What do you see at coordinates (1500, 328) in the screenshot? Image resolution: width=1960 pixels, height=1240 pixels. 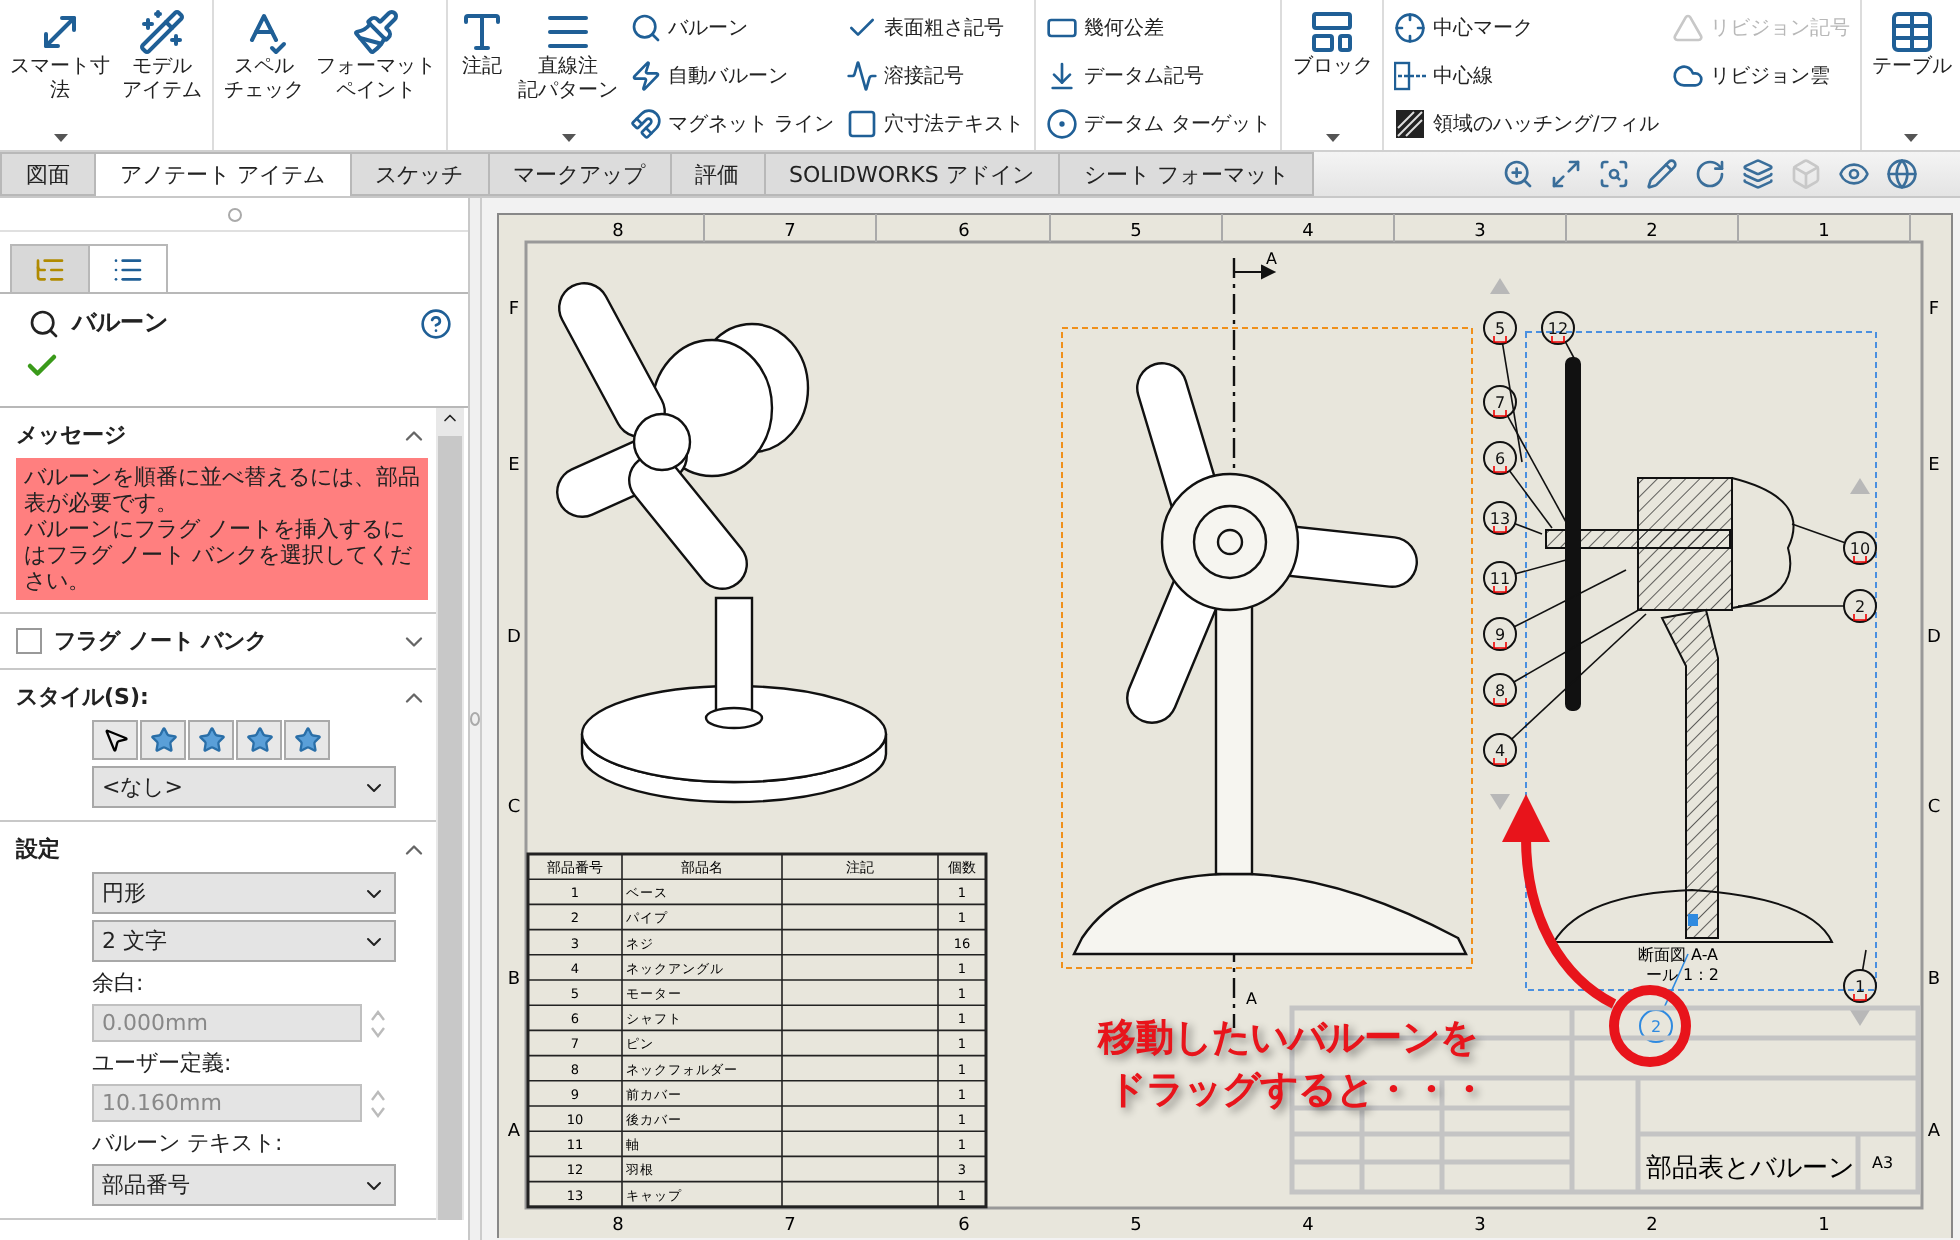 I see `balloon: 5` at bounding box center [1500, 328].